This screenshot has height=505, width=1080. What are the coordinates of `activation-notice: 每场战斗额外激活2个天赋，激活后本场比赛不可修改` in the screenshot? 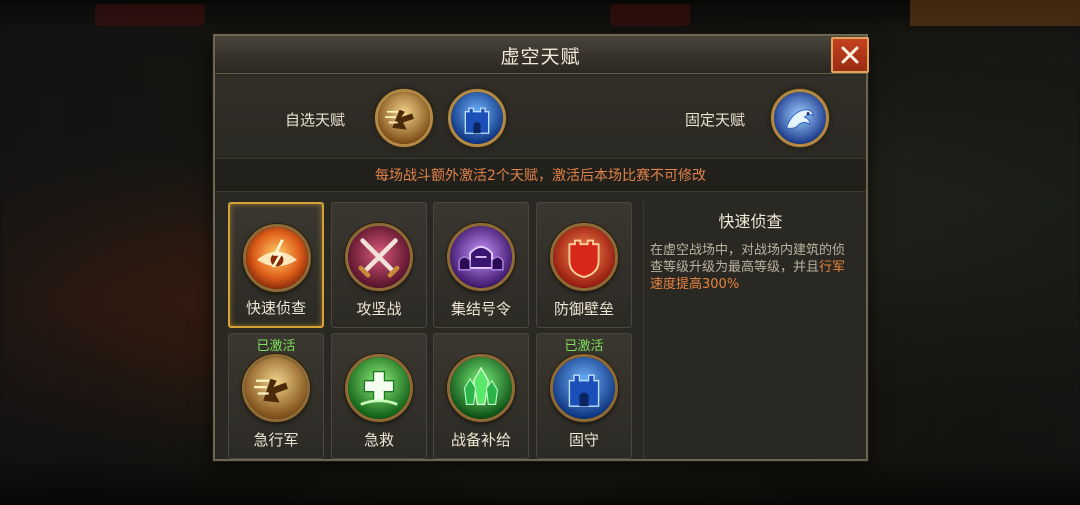 It's located at (540, 175).